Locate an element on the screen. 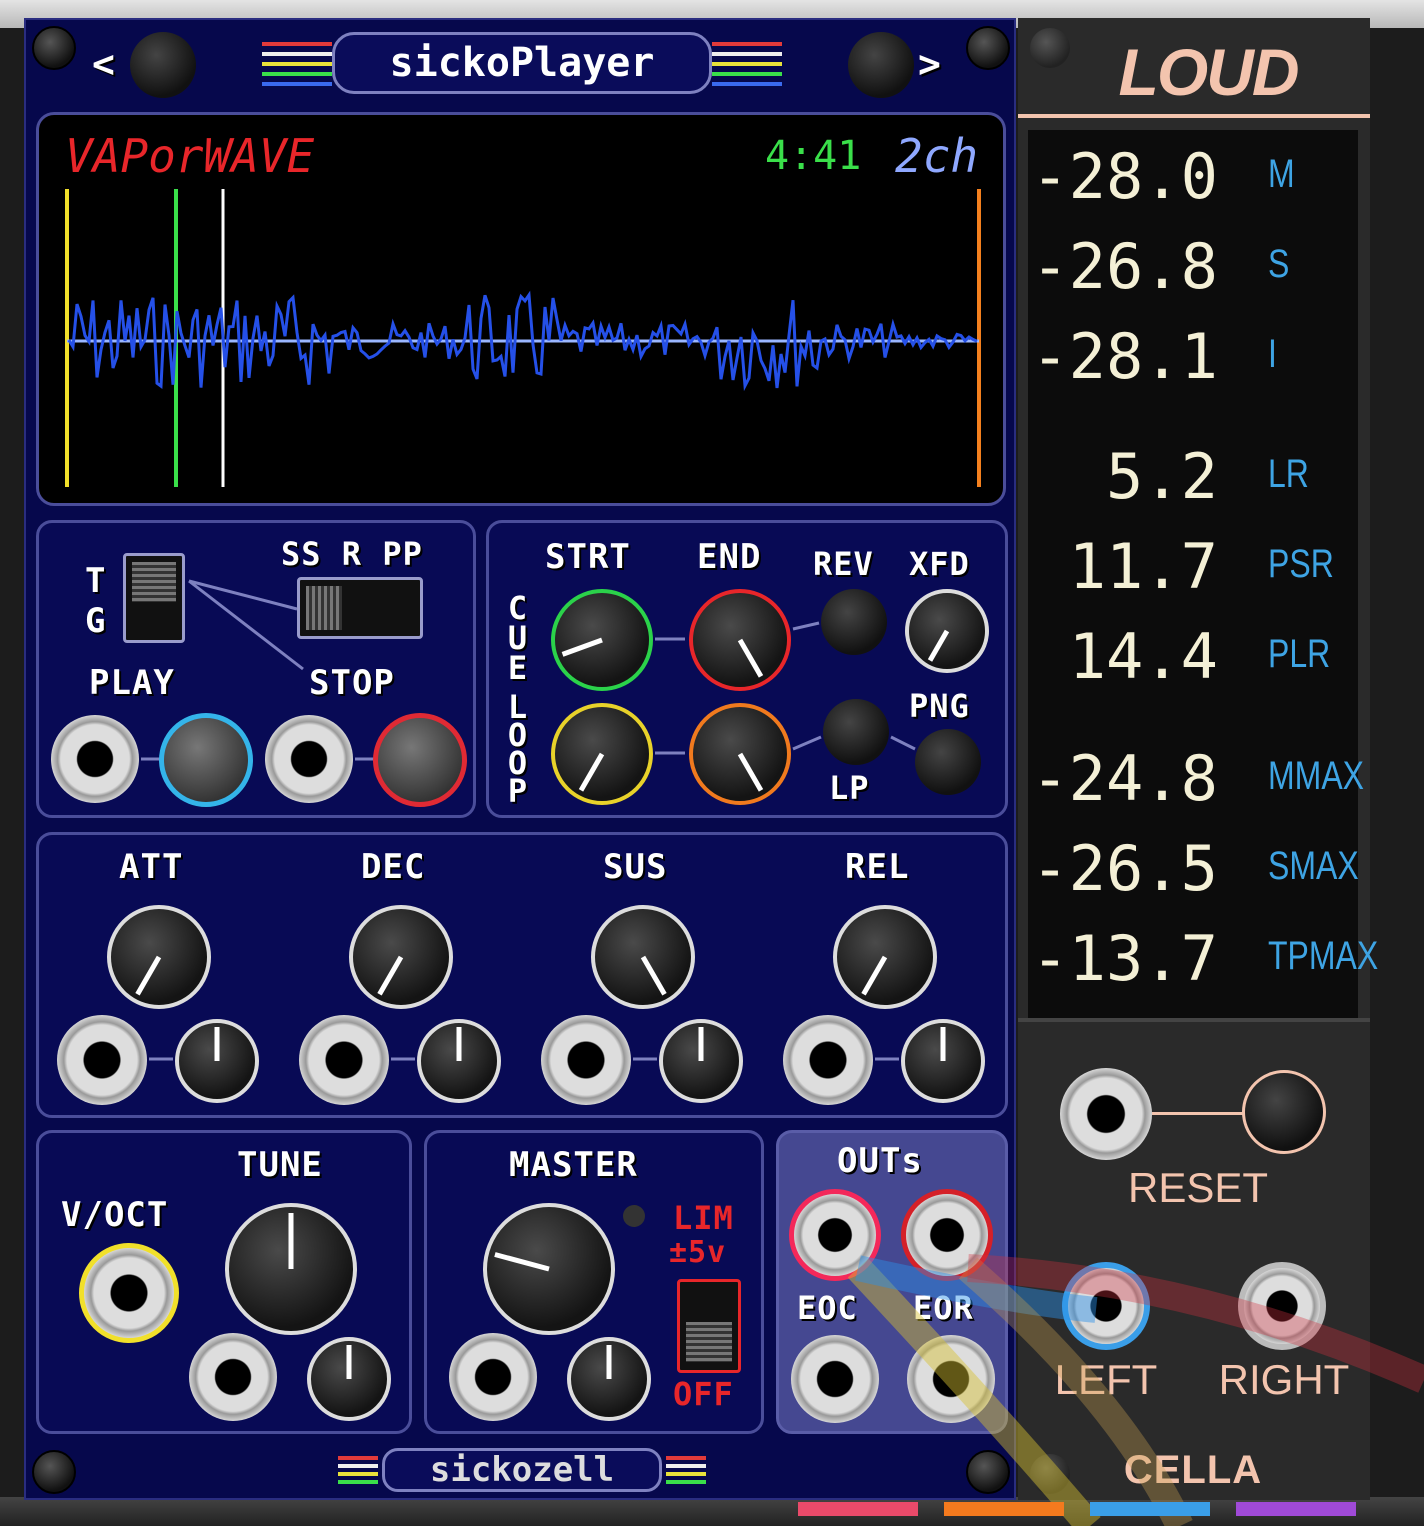 This screenshot has width=1424, height=1526. left-label: LEFT is located at coordinates (1106, 1379).